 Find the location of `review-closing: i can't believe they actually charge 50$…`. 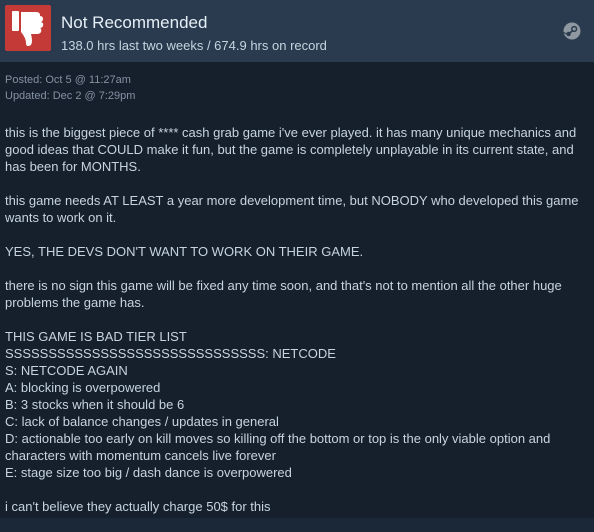

review-closing: i can't believe they actually charge 50$… is located at coordinates (138, 506).